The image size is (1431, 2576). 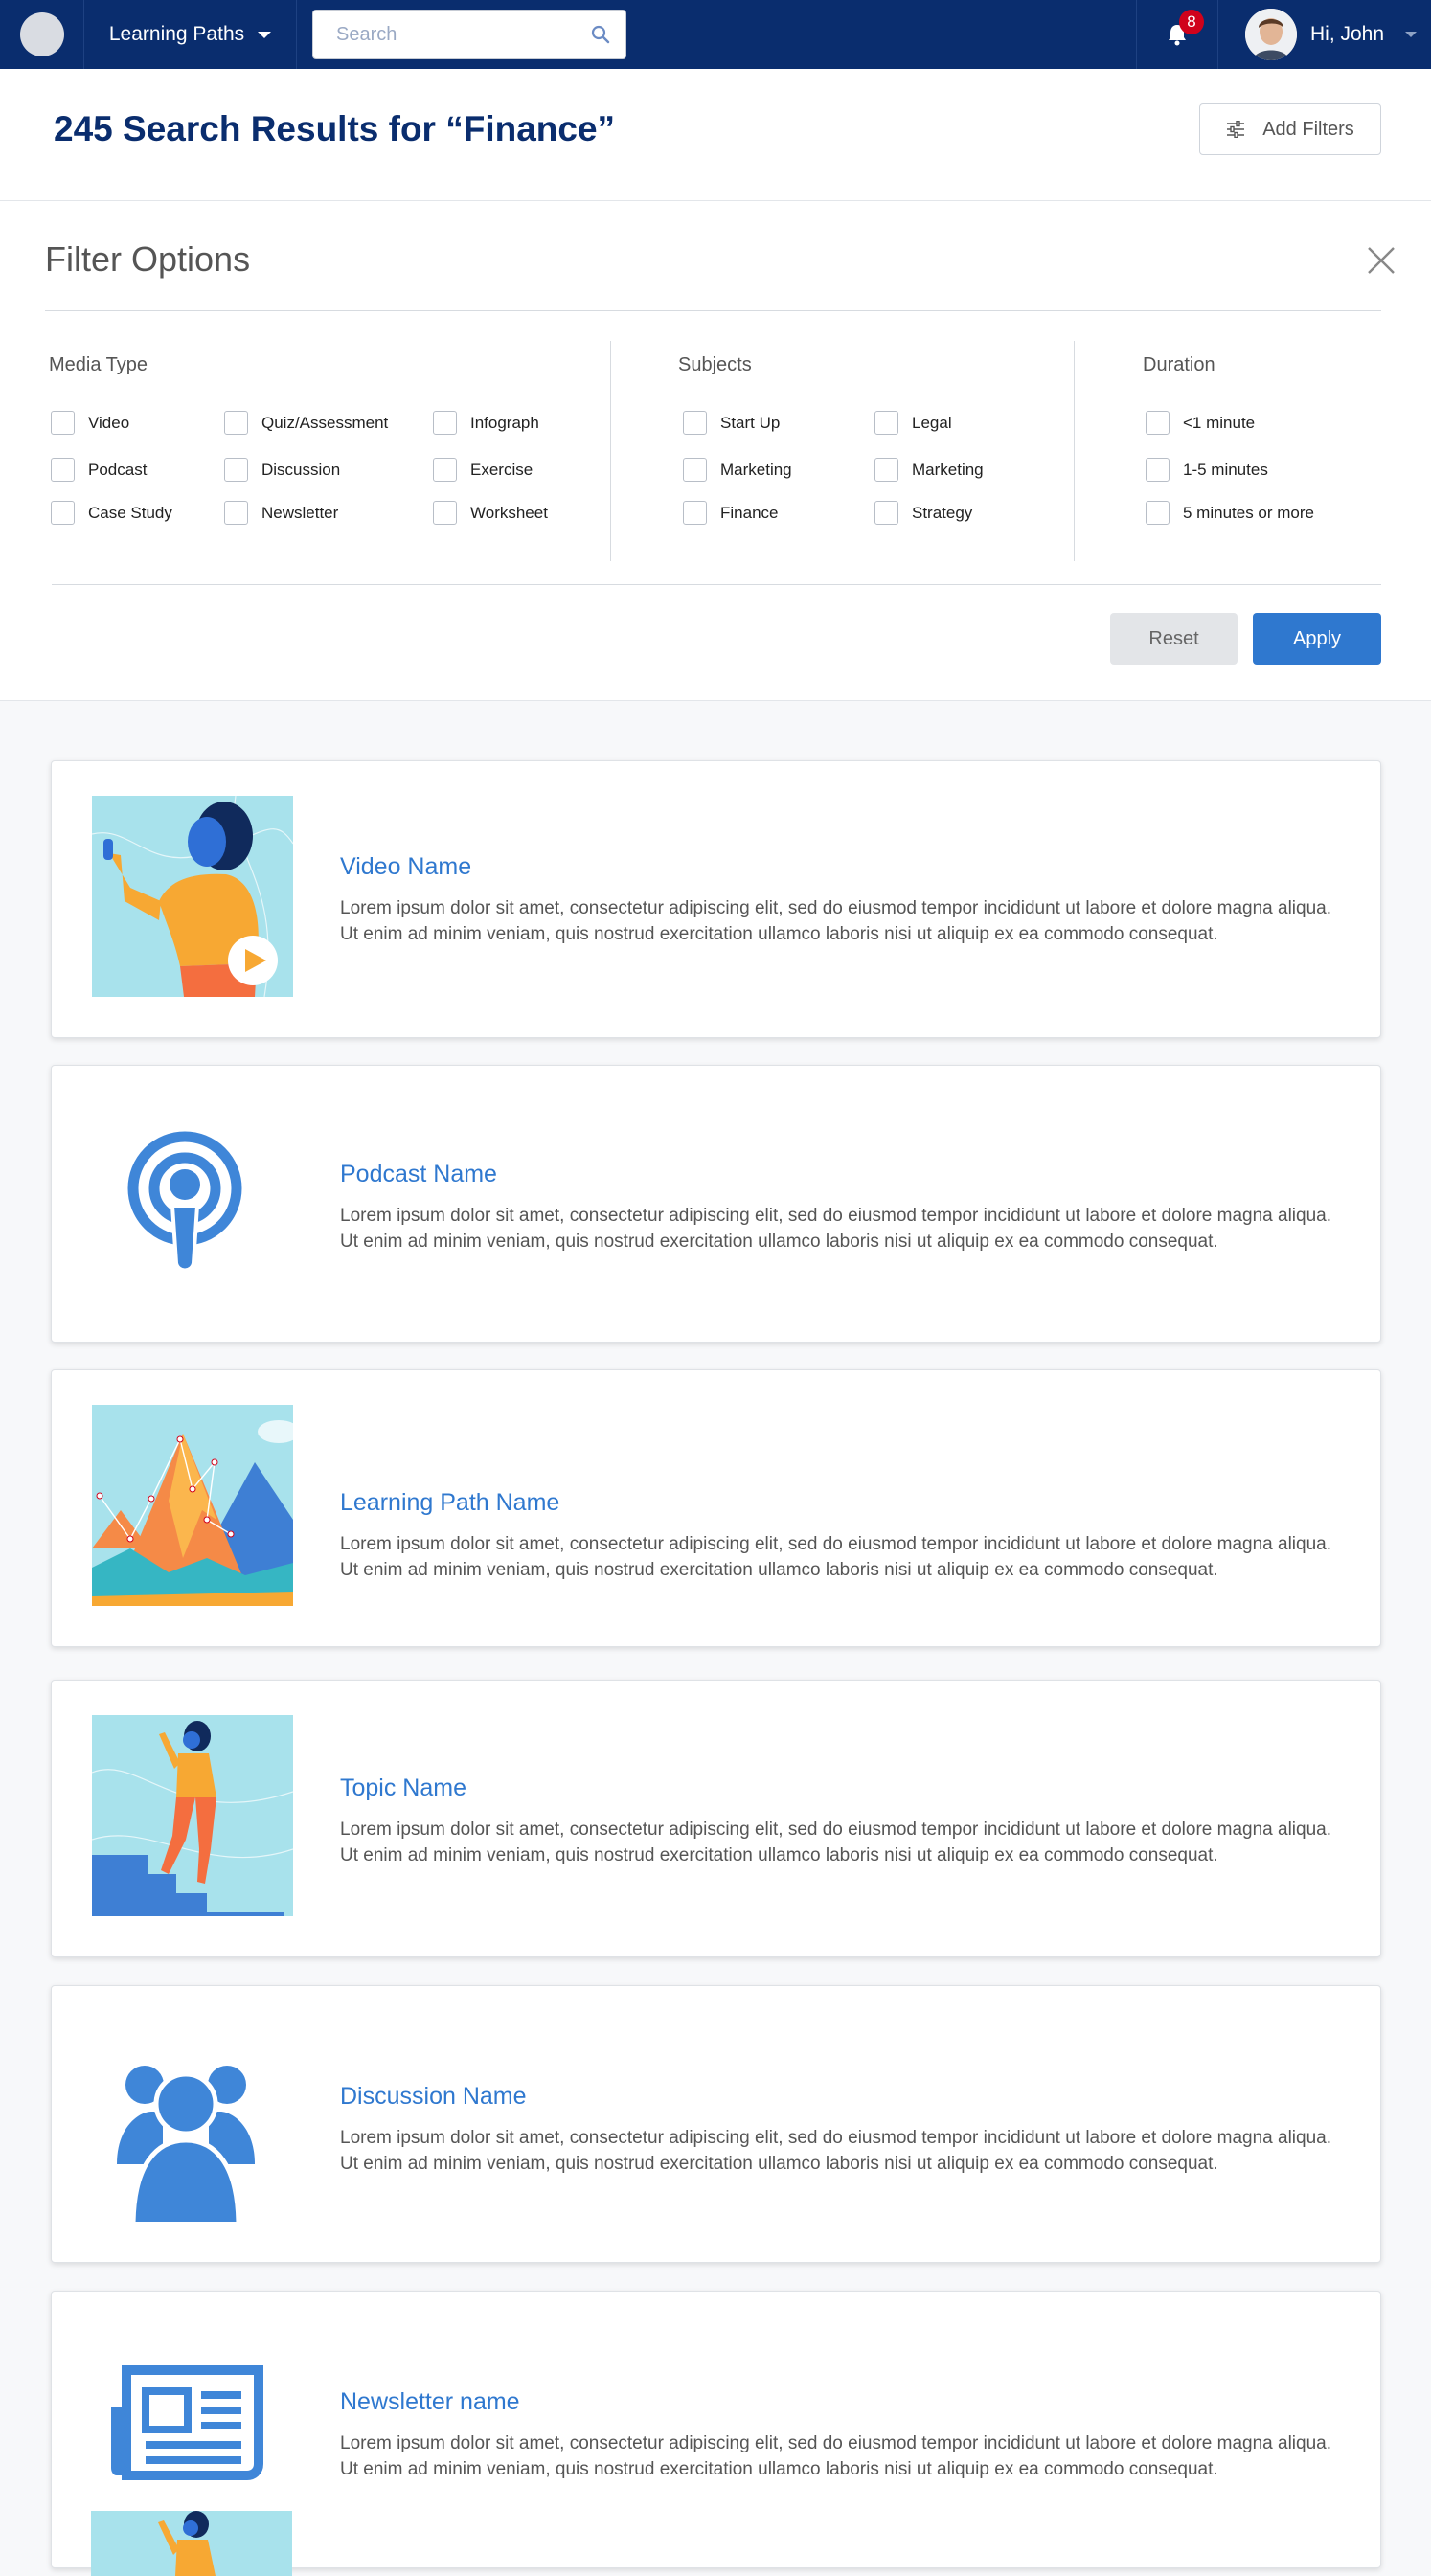 I want to click on notifications-button: 8, so click(x=1177, y=34).